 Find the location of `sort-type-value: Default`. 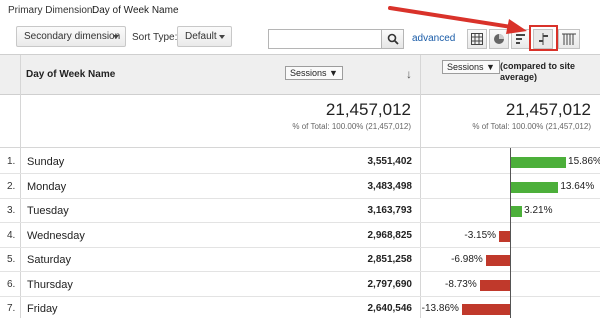

sort-type-value: Default is located at coordinates (201, 36).